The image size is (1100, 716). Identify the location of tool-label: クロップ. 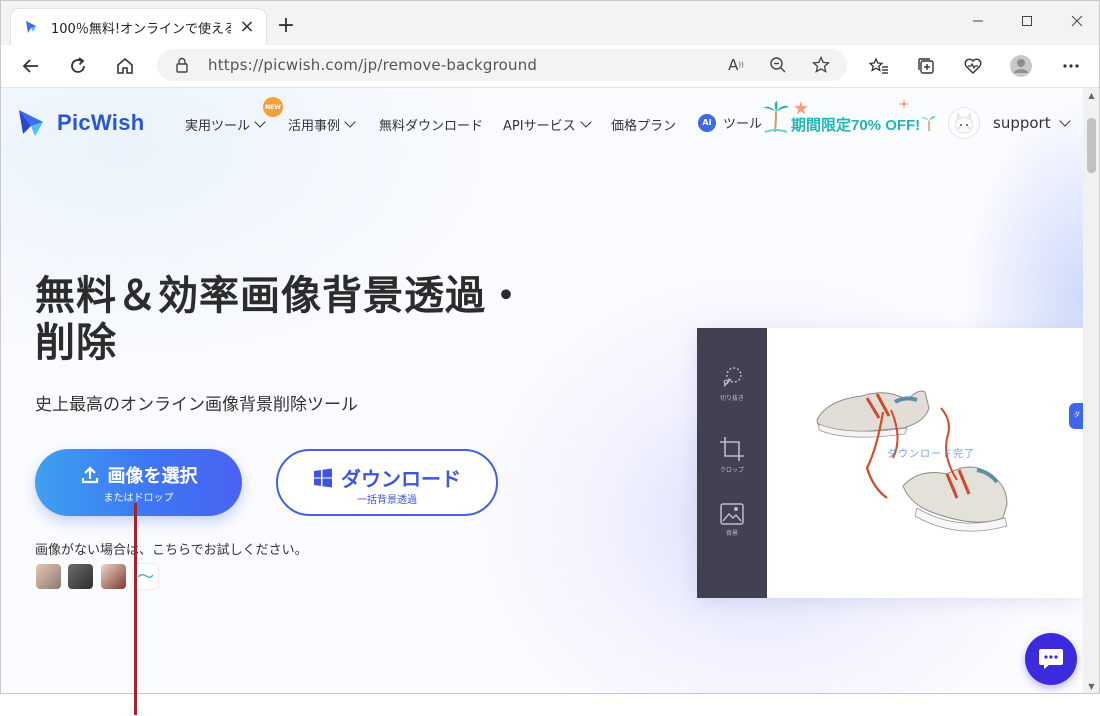
(731, 470).